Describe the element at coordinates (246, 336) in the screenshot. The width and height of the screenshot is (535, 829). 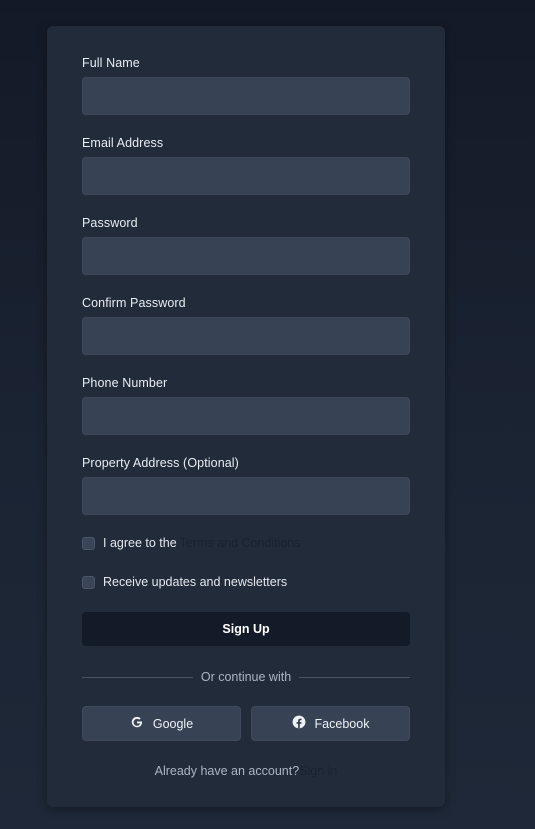
I see `confirm-password-input` at that location.